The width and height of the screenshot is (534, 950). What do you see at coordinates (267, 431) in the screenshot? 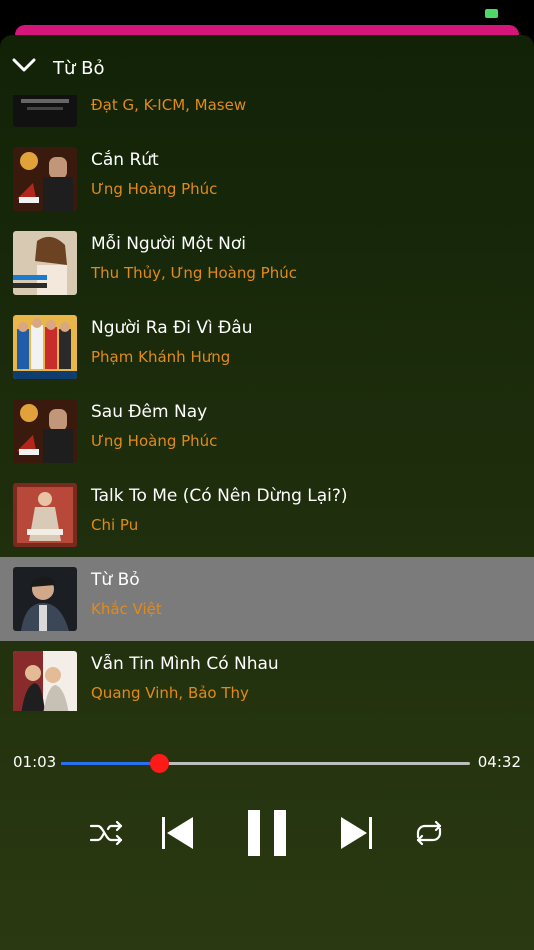
I see `song-row: Sau Đêm Nay Ưng Hoàng Phúc` at bounding box center [267, 431].